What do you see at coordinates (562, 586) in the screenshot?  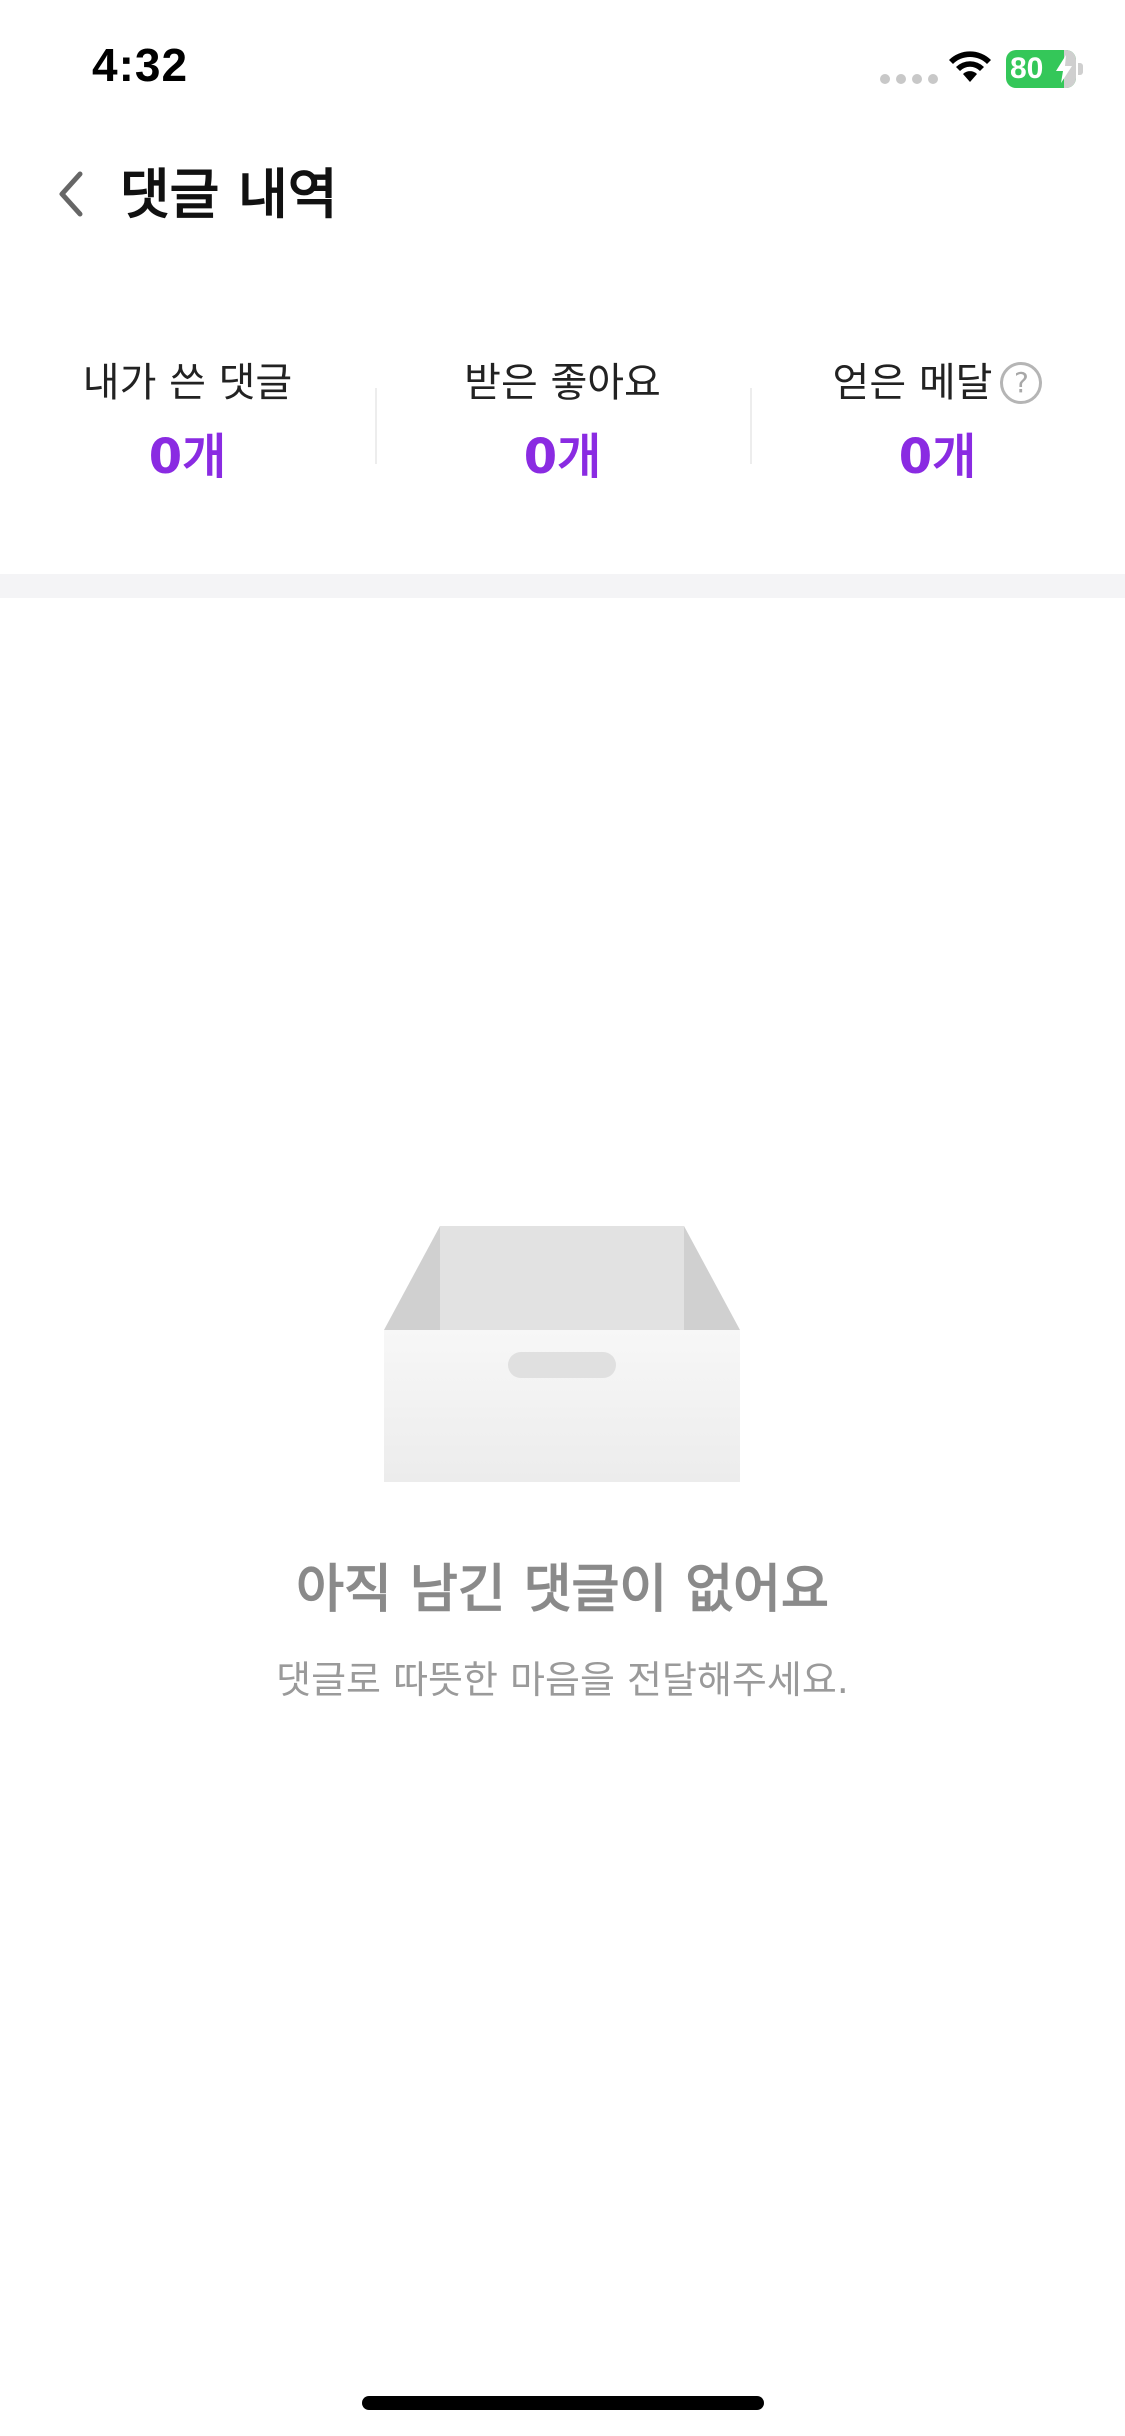 I see `section-divider` at bounding box center [562, 586].